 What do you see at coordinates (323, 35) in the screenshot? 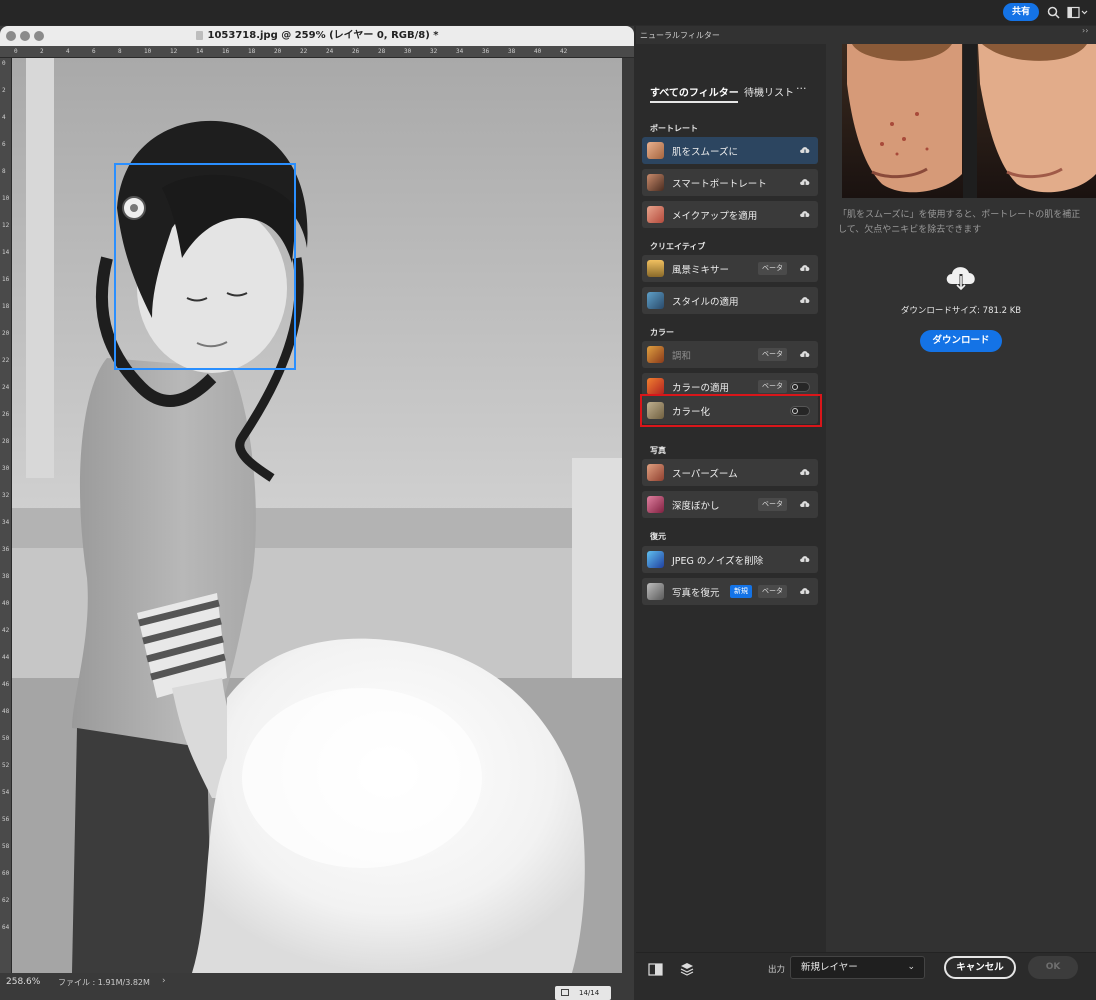
I see `document-title-text: 1053718.jpg @ 259% (レイヤー 0, RGB/8) *` at bounding box center [323, 35].